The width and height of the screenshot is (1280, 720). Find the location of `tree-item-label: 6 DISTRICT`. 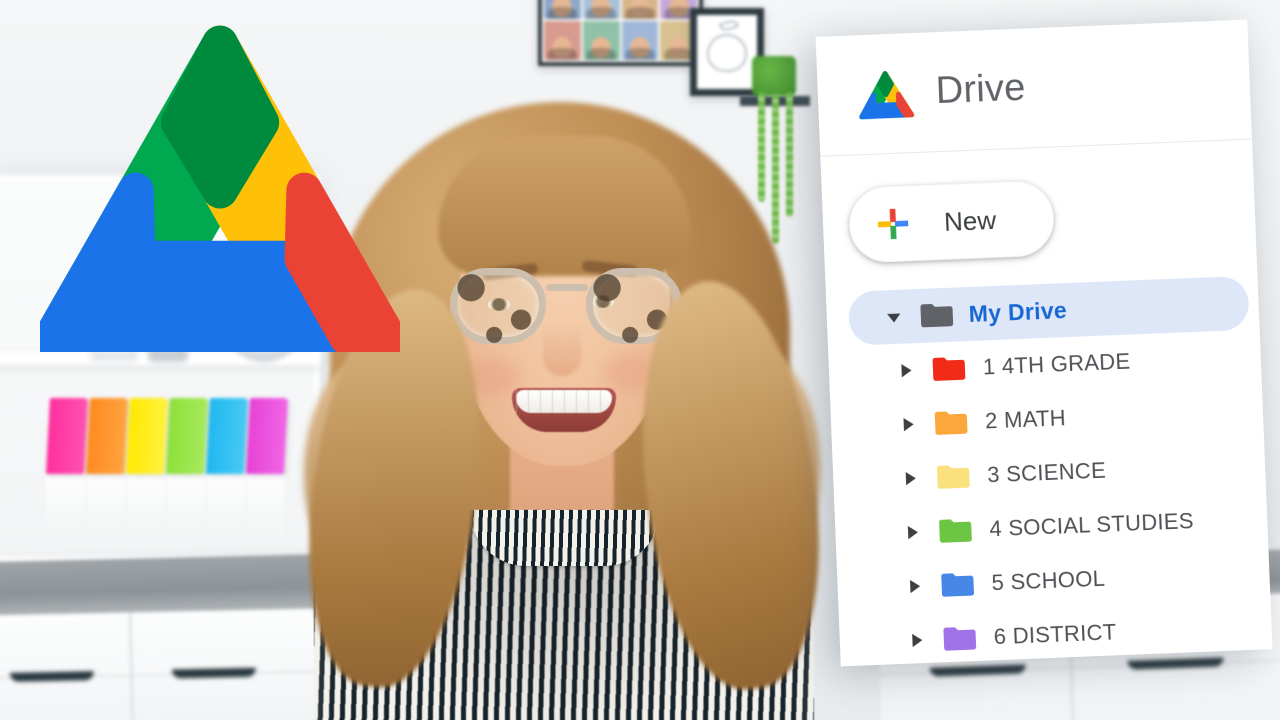

tree-item-label: 6 DISTRICT is located at coordinates (1055, 634).